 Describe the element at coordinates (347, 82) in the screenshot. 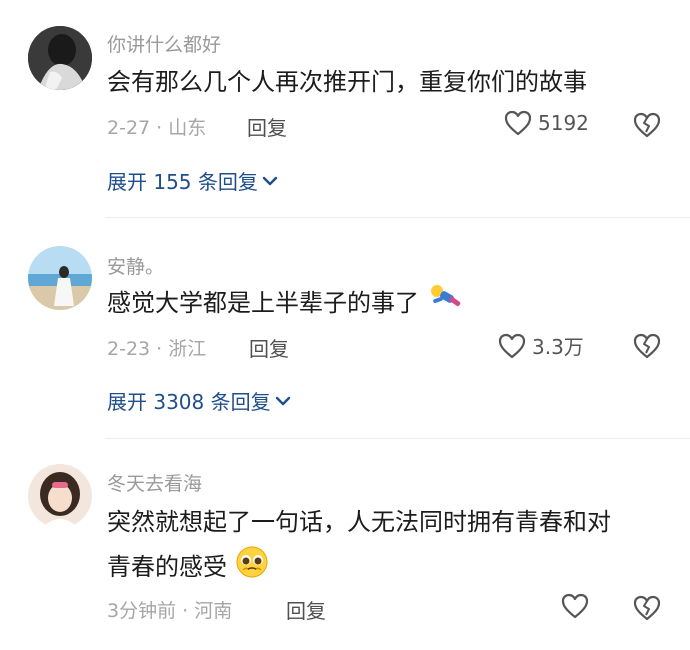

I see `comment-text: 会有那么几个人再次推开门，重复你们的故事` at that location.